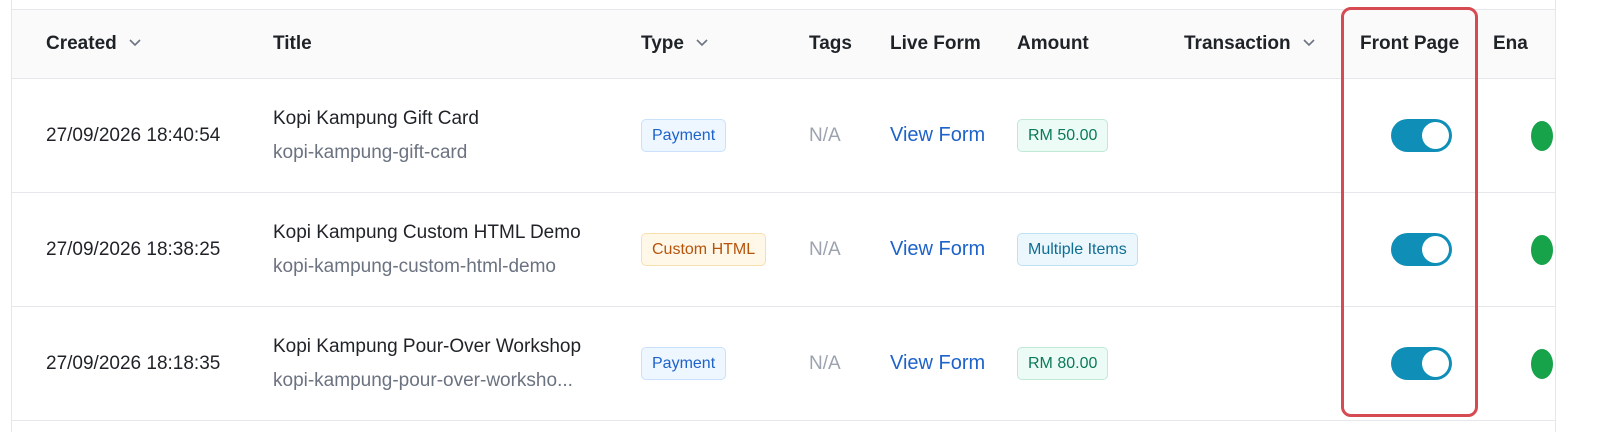 This screenshot has width=1600, height=432. What do you see at coordinates (1410, 43) in the screenshot?
I see `col-front-page-label: Front Page` at bounding box center [1410, 43].